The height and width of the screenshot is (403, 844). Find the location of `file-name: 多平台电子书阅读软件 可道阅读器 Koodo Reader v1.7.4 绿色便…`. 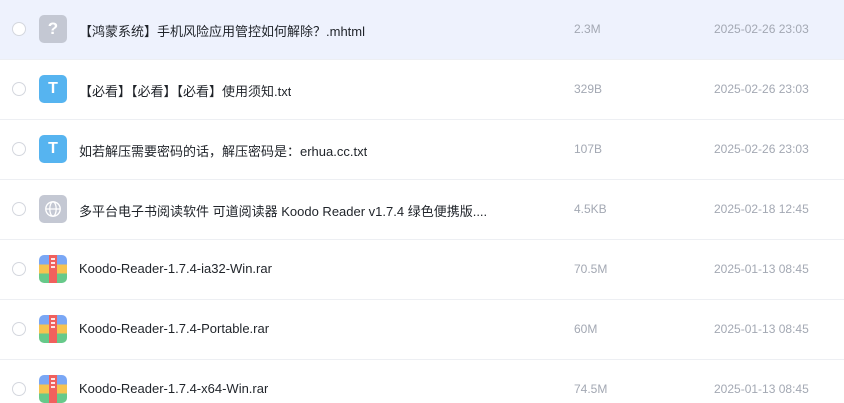

file-name: 多平台电子书阅读软件 可道阅读器 Koodo Reader v1.7.4 绿色便… is located at coordinates (283, 210).